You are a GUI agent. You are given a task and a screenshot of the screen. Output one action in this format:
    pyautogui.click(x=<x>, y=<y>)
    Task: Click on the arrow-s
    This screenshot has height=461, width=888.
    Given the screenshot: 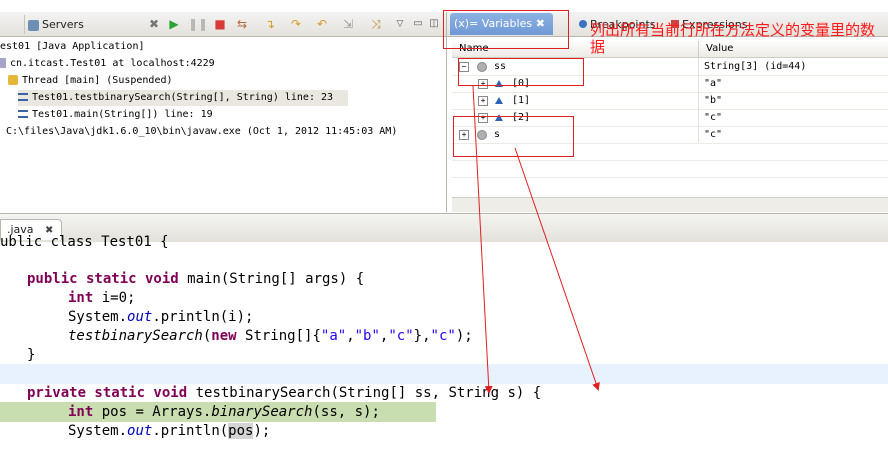 What is the action you would take?
    pyautogui.click(x=557, y=269)
    